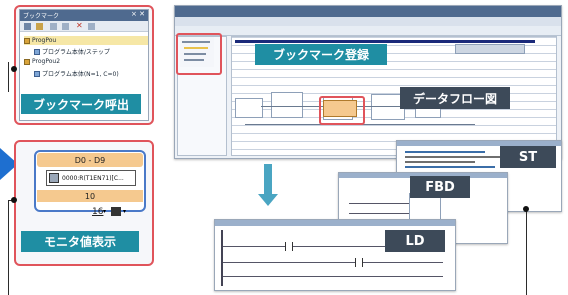  I want to click on editor-block, so click(490, 49).